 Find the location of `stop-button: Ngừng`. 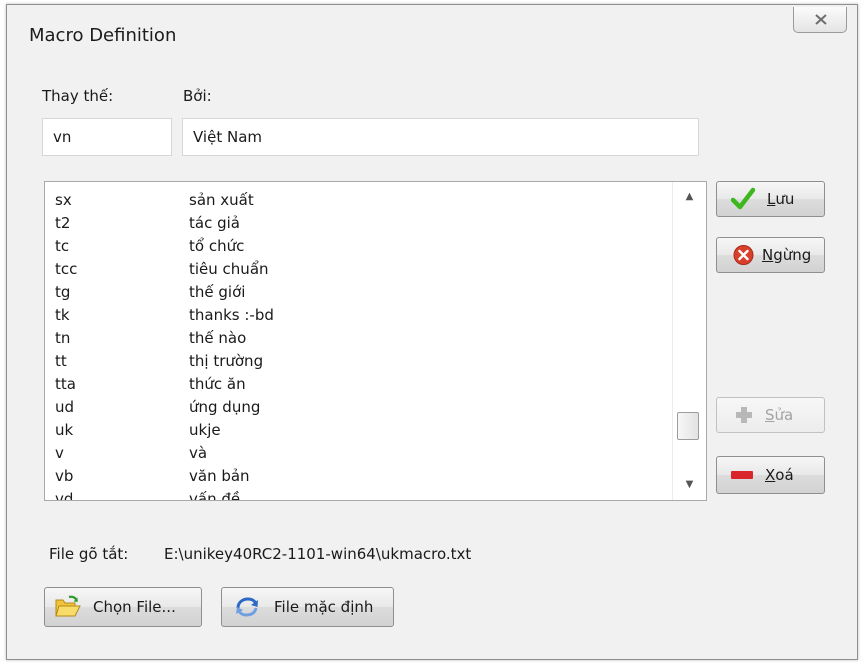

stop-button: Ngừng is located at coordinates (770, 255).